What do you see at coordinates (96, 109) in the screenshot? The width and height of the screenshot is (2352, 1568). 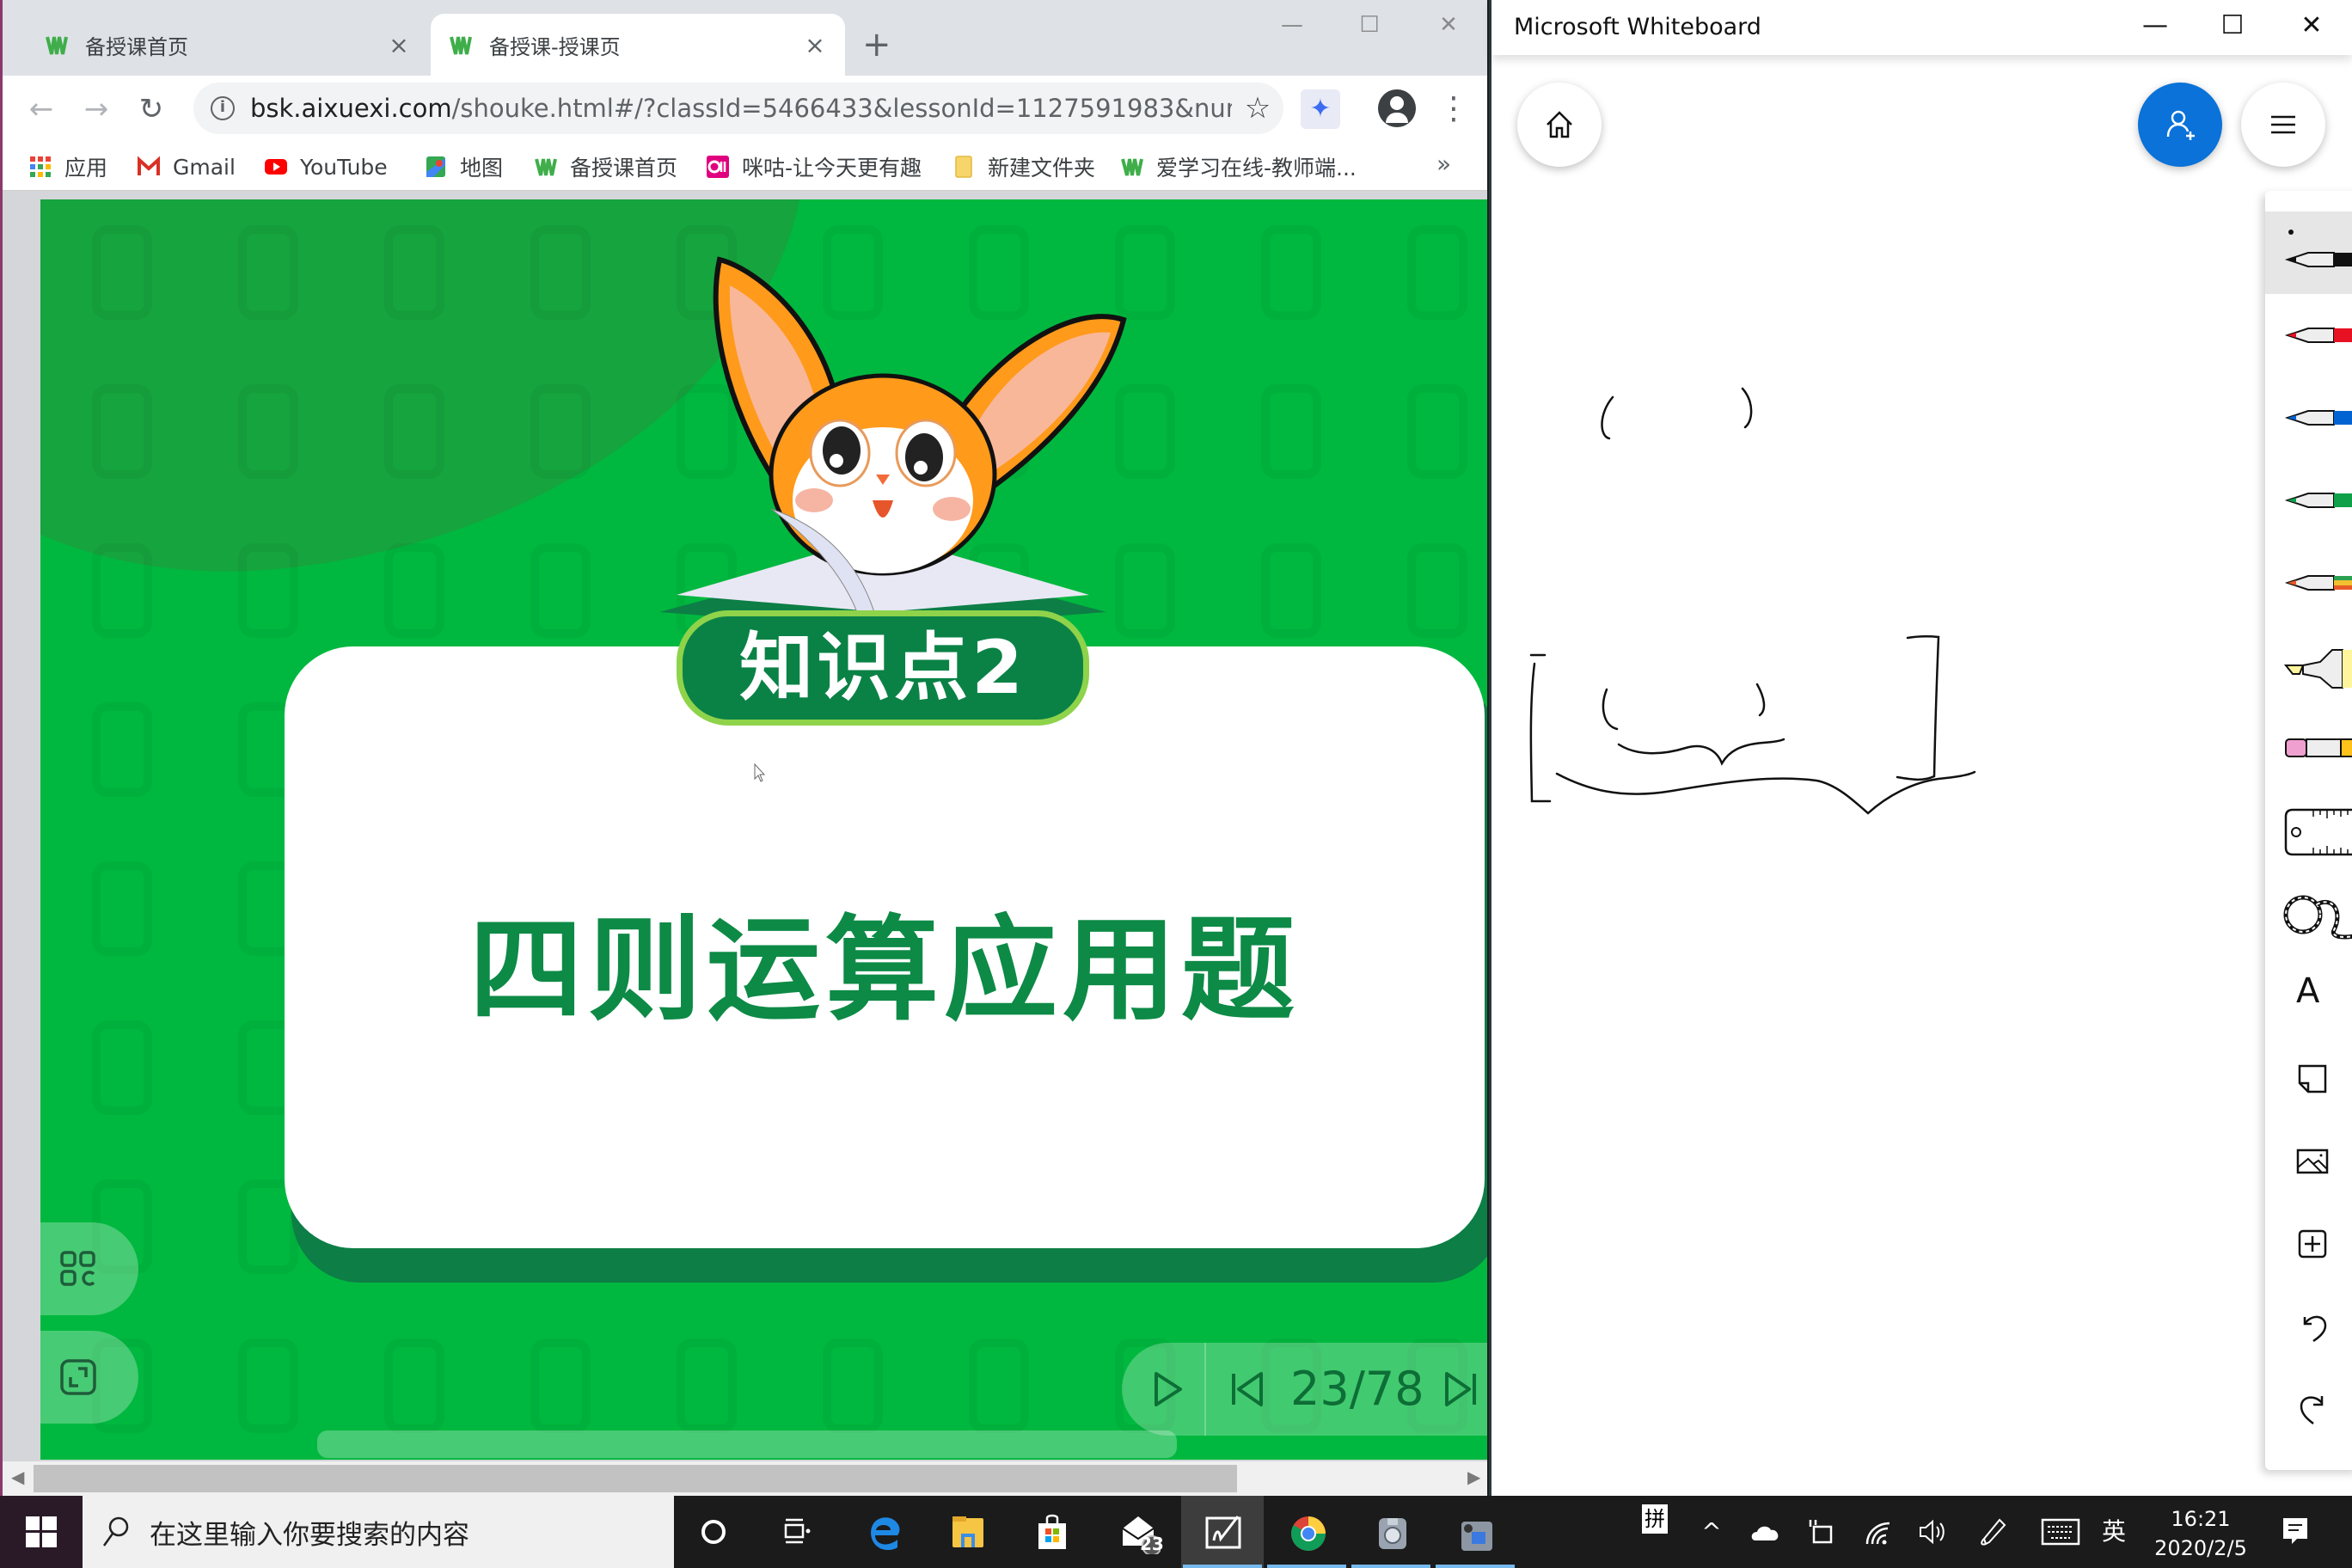 I see `forward-button: →` at bounding box center [96, 109].